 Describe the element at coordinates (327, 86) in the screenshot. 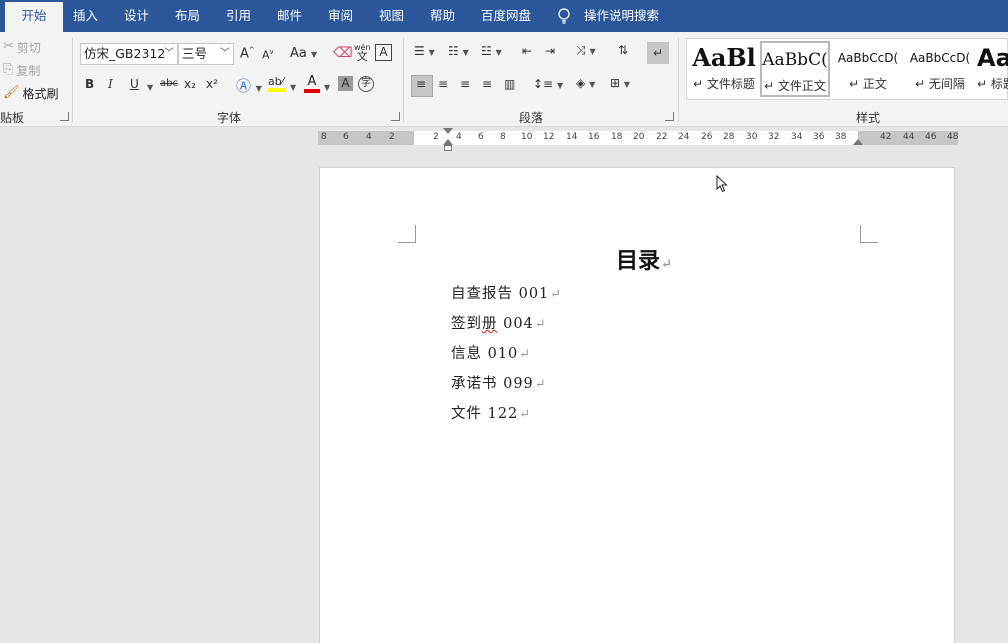

I see `font-color-dropdown: ▼` at that location.